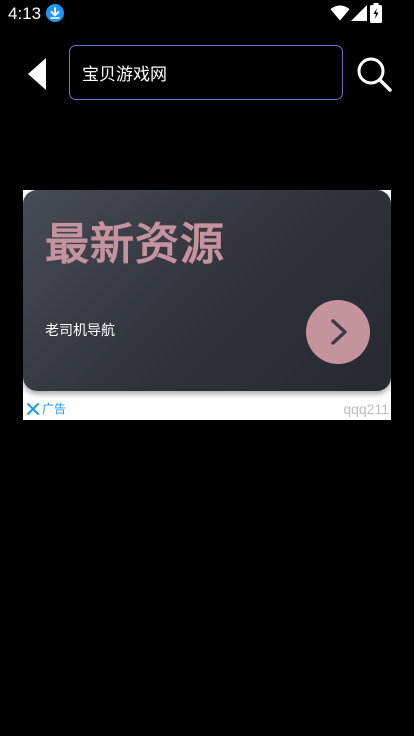 The image size is (414, 736). I want to click on close-icon, so click(33, 409).